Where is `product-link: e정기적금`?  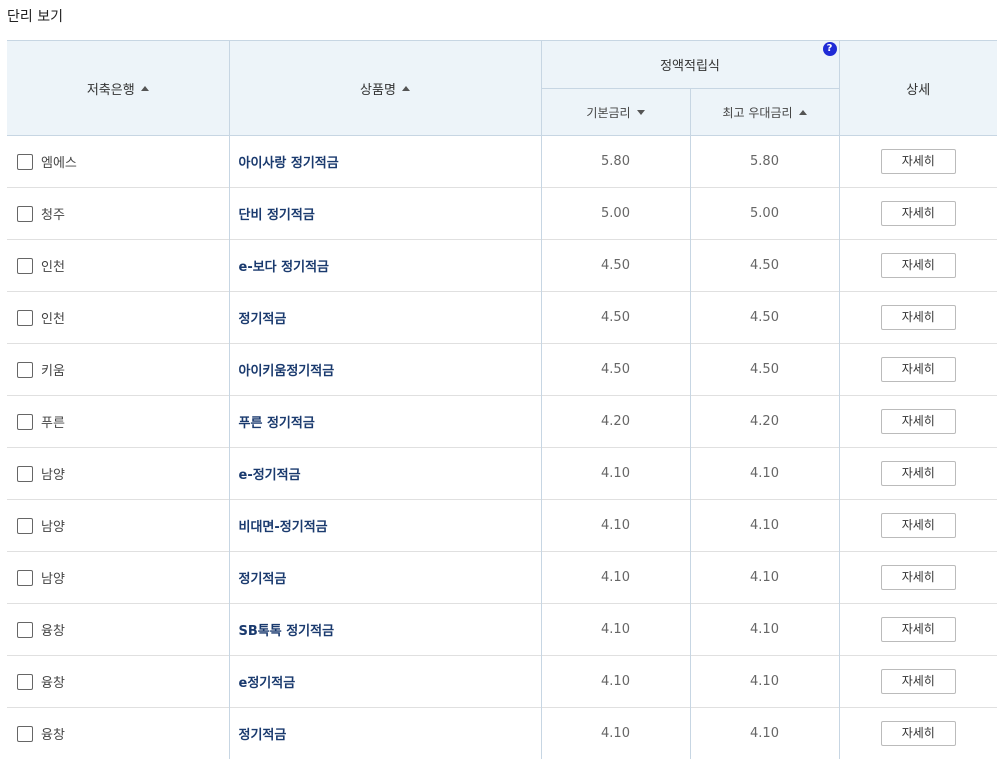 product-link: e정기적금 is located at coordinates (267, 683).